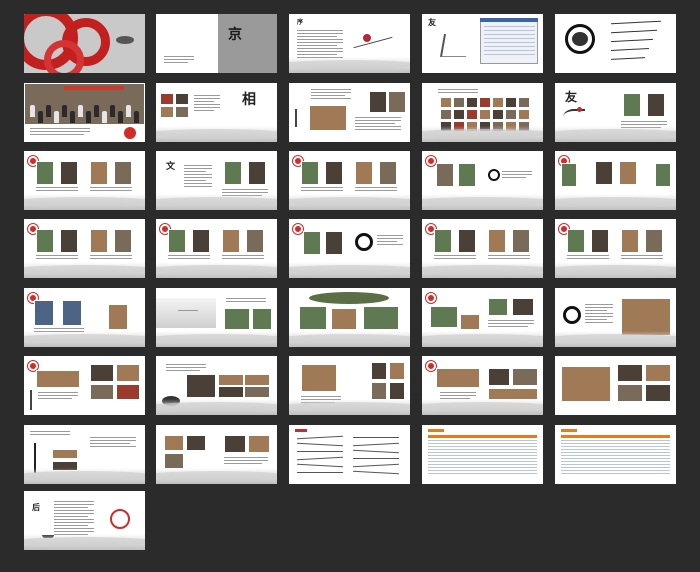 The image size is (700, 572). Describe the element at coordinates (36, 400) in the screenshot. I see `bamboo` at that location.